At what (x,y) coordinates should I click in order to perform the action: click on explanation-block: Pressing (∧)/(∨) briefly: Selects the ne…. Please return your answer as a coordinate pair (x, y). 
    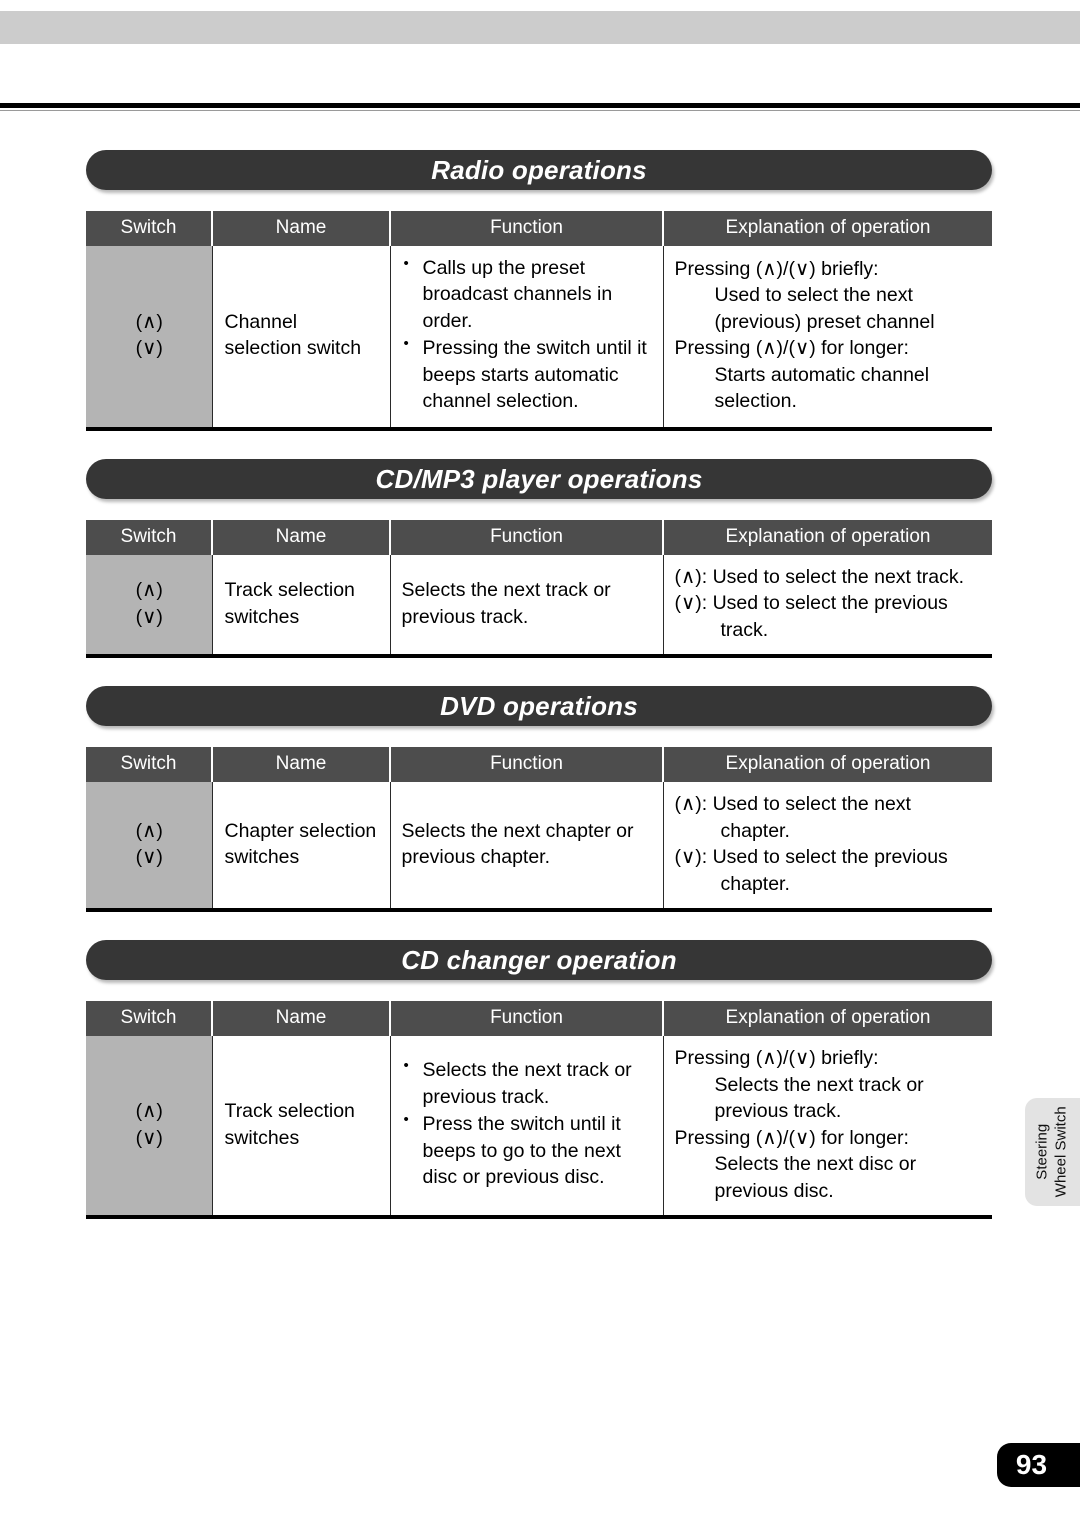
    Looking at the image, I should click on (829, 1085).